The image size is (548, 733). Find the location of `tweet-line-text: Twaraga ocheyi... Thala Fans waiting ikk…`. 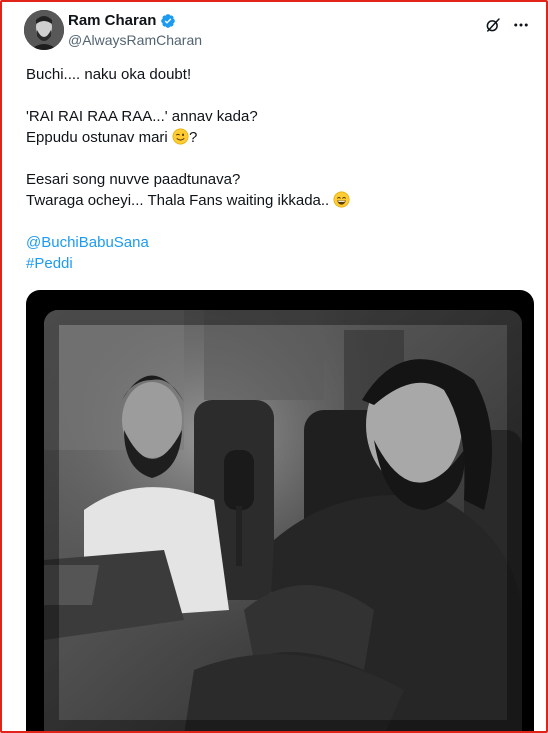

tweet-line-text: Twaraga ocheyi... Thala Fans waiting ikk… is located at coordinates (178, 200).